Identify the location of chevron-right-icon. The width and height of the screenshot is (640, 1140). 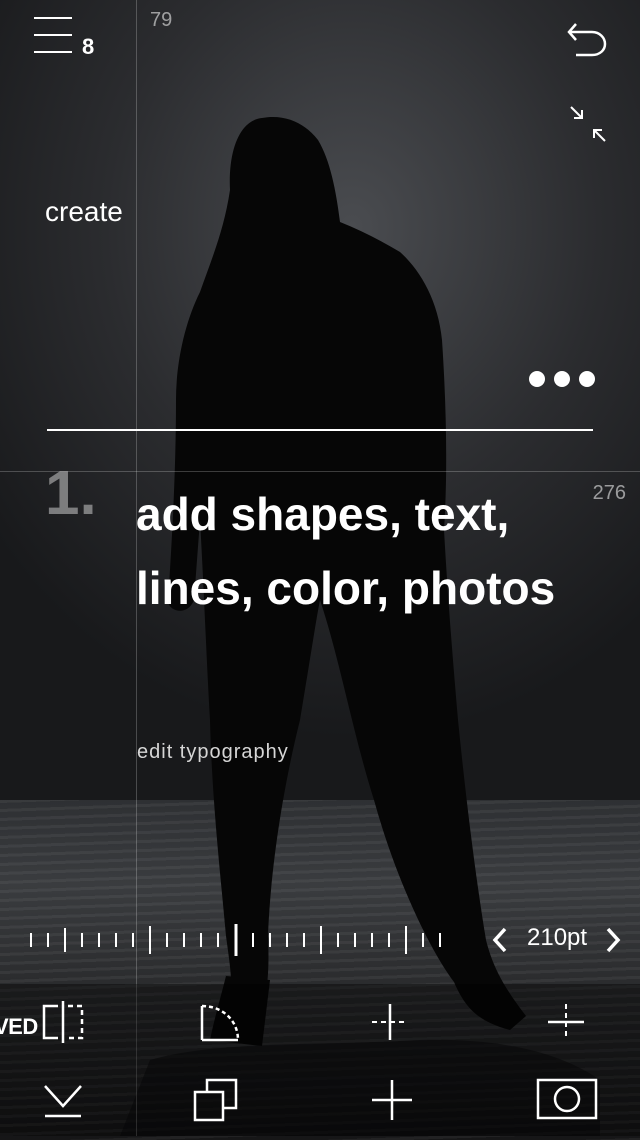
(612, 940).